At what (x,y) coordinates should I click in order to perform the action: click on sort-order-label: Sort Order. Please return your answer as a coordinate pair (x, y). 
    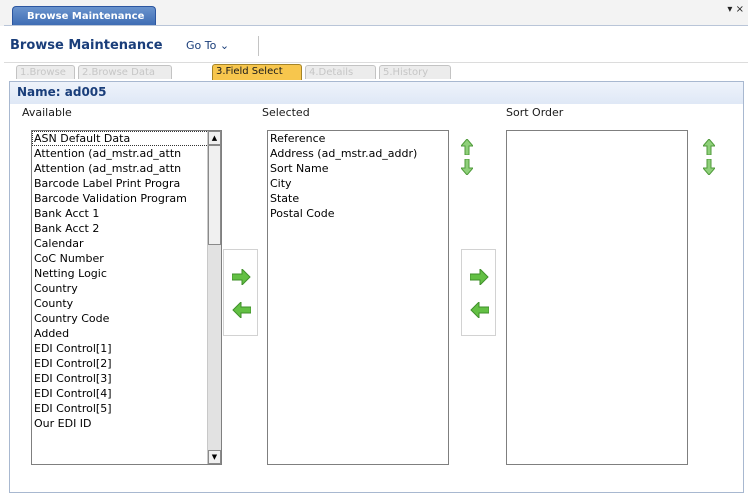
    Looking at the image, I should click on (535, 112).